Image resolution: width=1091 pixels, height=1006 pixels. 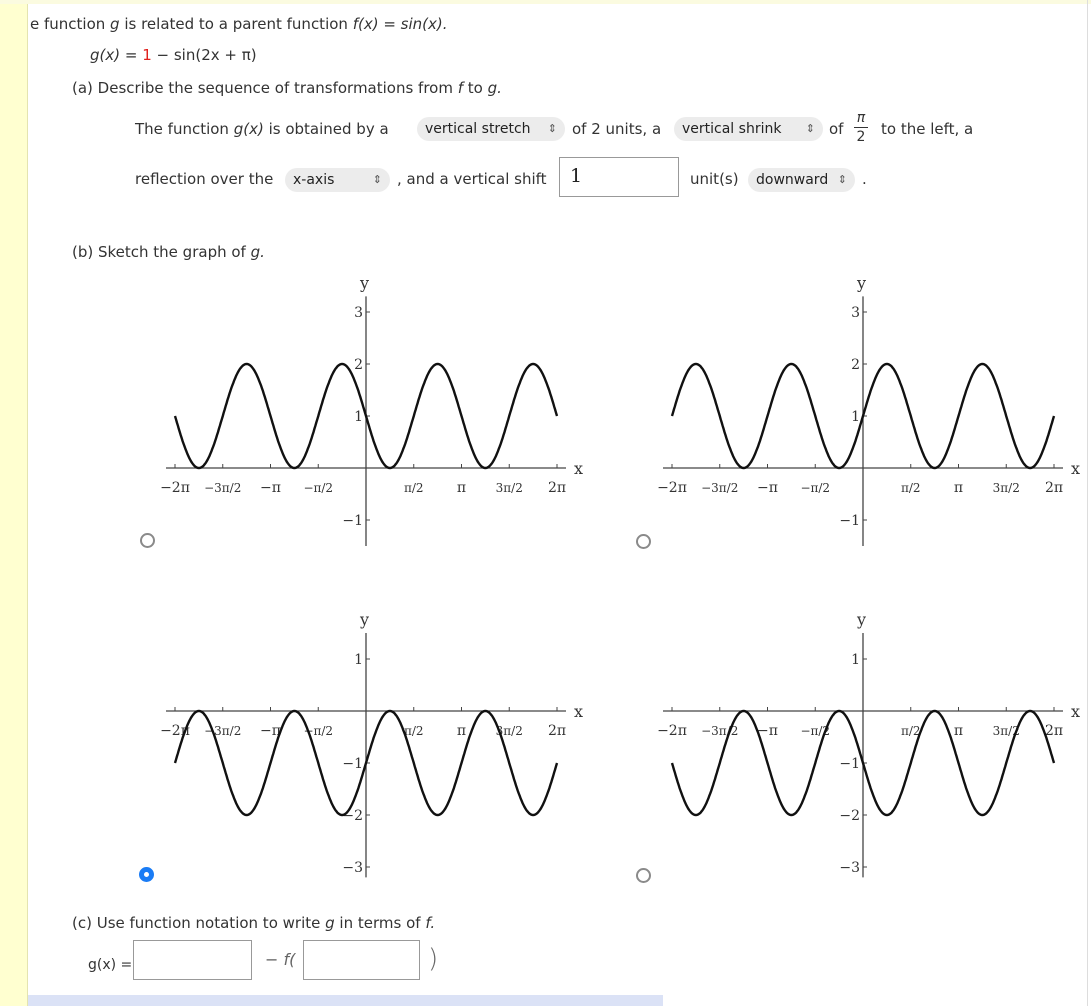 I want to click on part-b-text: (b) Sketch the graph of, so click(x=161, y=252).